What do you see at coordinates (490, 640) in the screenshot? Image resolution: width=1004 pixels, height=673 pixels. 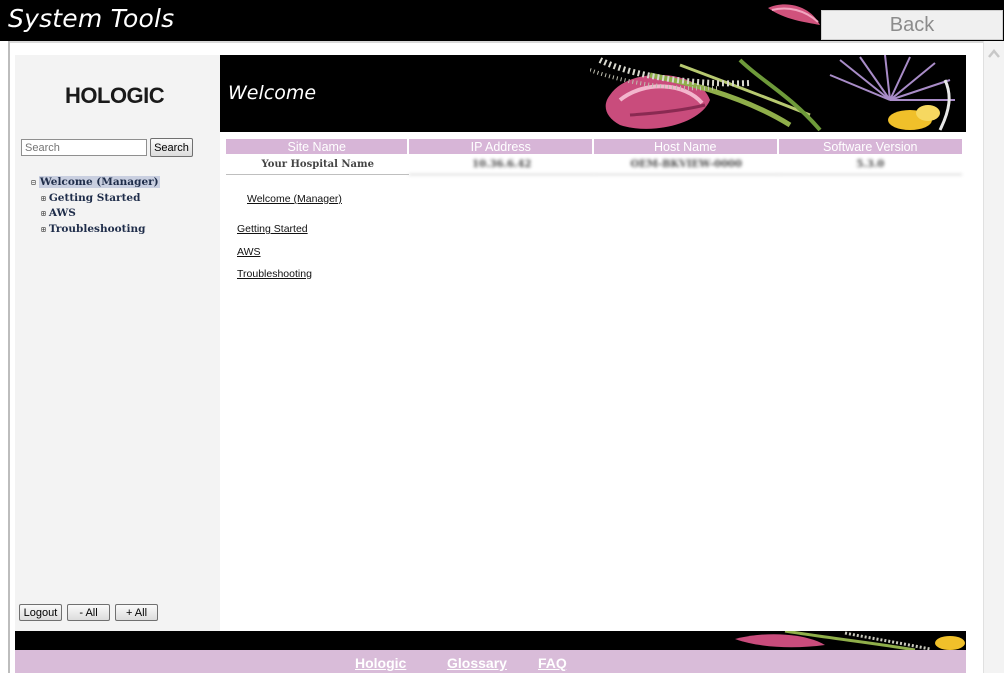 I see `footer-banner` at bounding box center [490, 640].